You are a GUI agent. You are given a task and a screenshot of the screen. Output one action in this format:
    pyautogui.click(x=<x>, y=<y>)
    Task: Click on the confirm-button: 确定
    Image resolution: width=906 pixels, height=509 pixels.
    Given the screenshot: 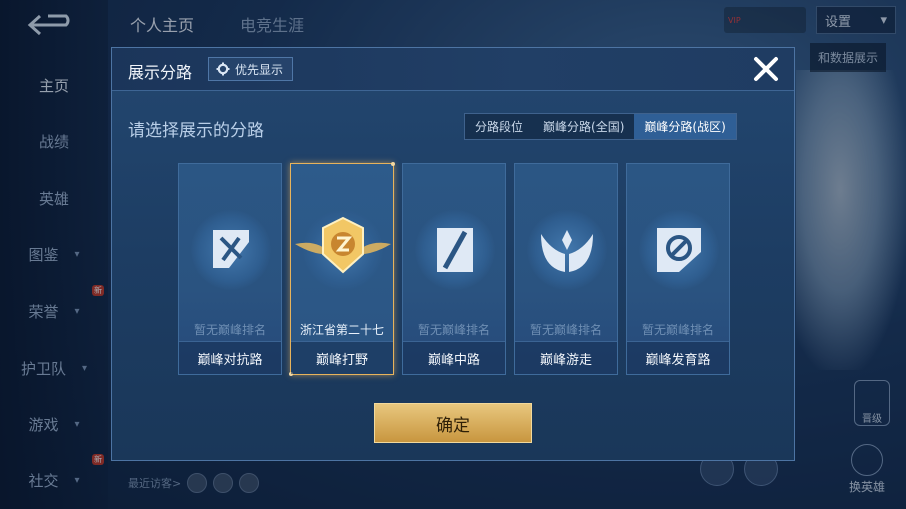 What is the action you would take?
    pyautogui.click(x=453, y=423)
    